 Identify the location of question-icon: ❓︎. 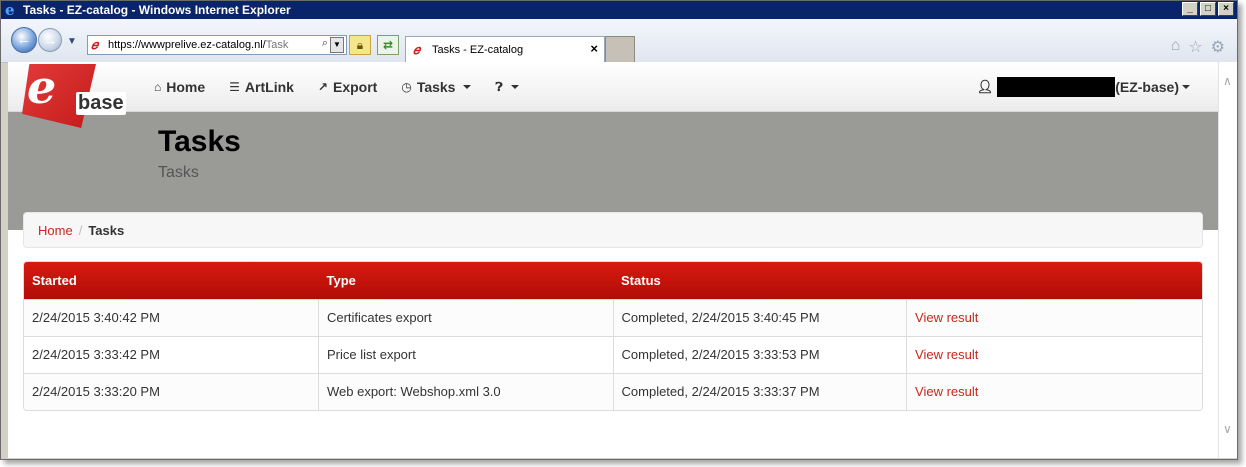
(499, 86).